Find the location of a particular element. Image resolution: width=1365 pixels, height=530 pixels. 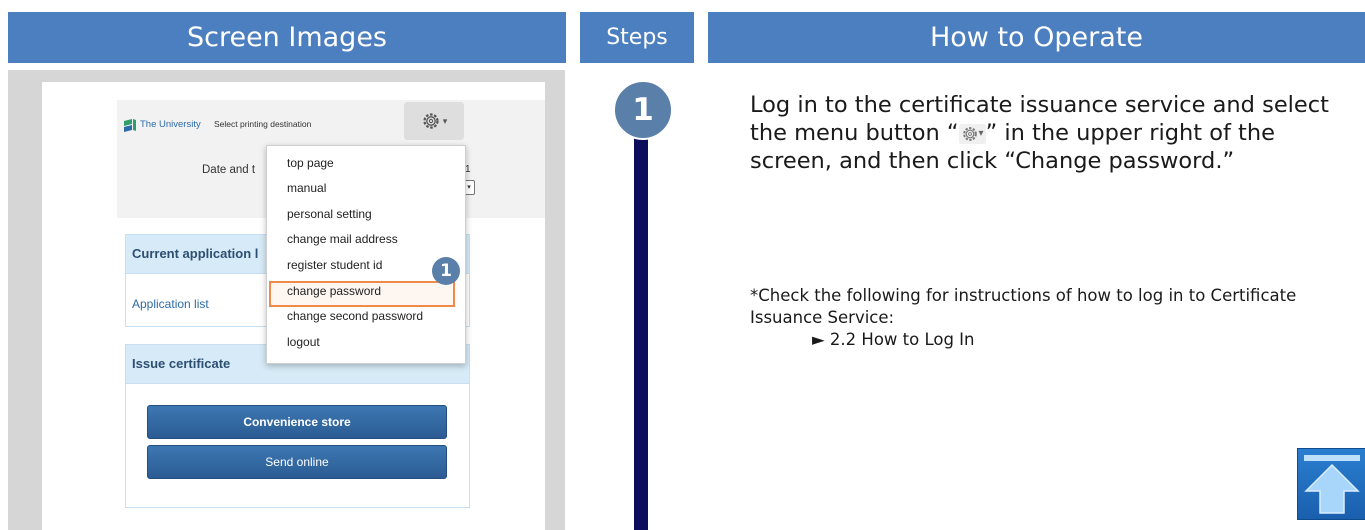

how-to-operate-header-label: How to Operate is located at coordinates (1036, 37).